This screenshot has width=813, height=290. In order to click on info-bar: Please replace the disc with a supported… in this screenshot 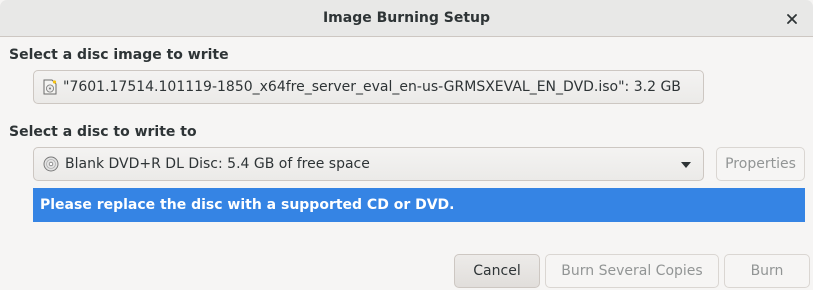, I will do `click(419, 205)`.